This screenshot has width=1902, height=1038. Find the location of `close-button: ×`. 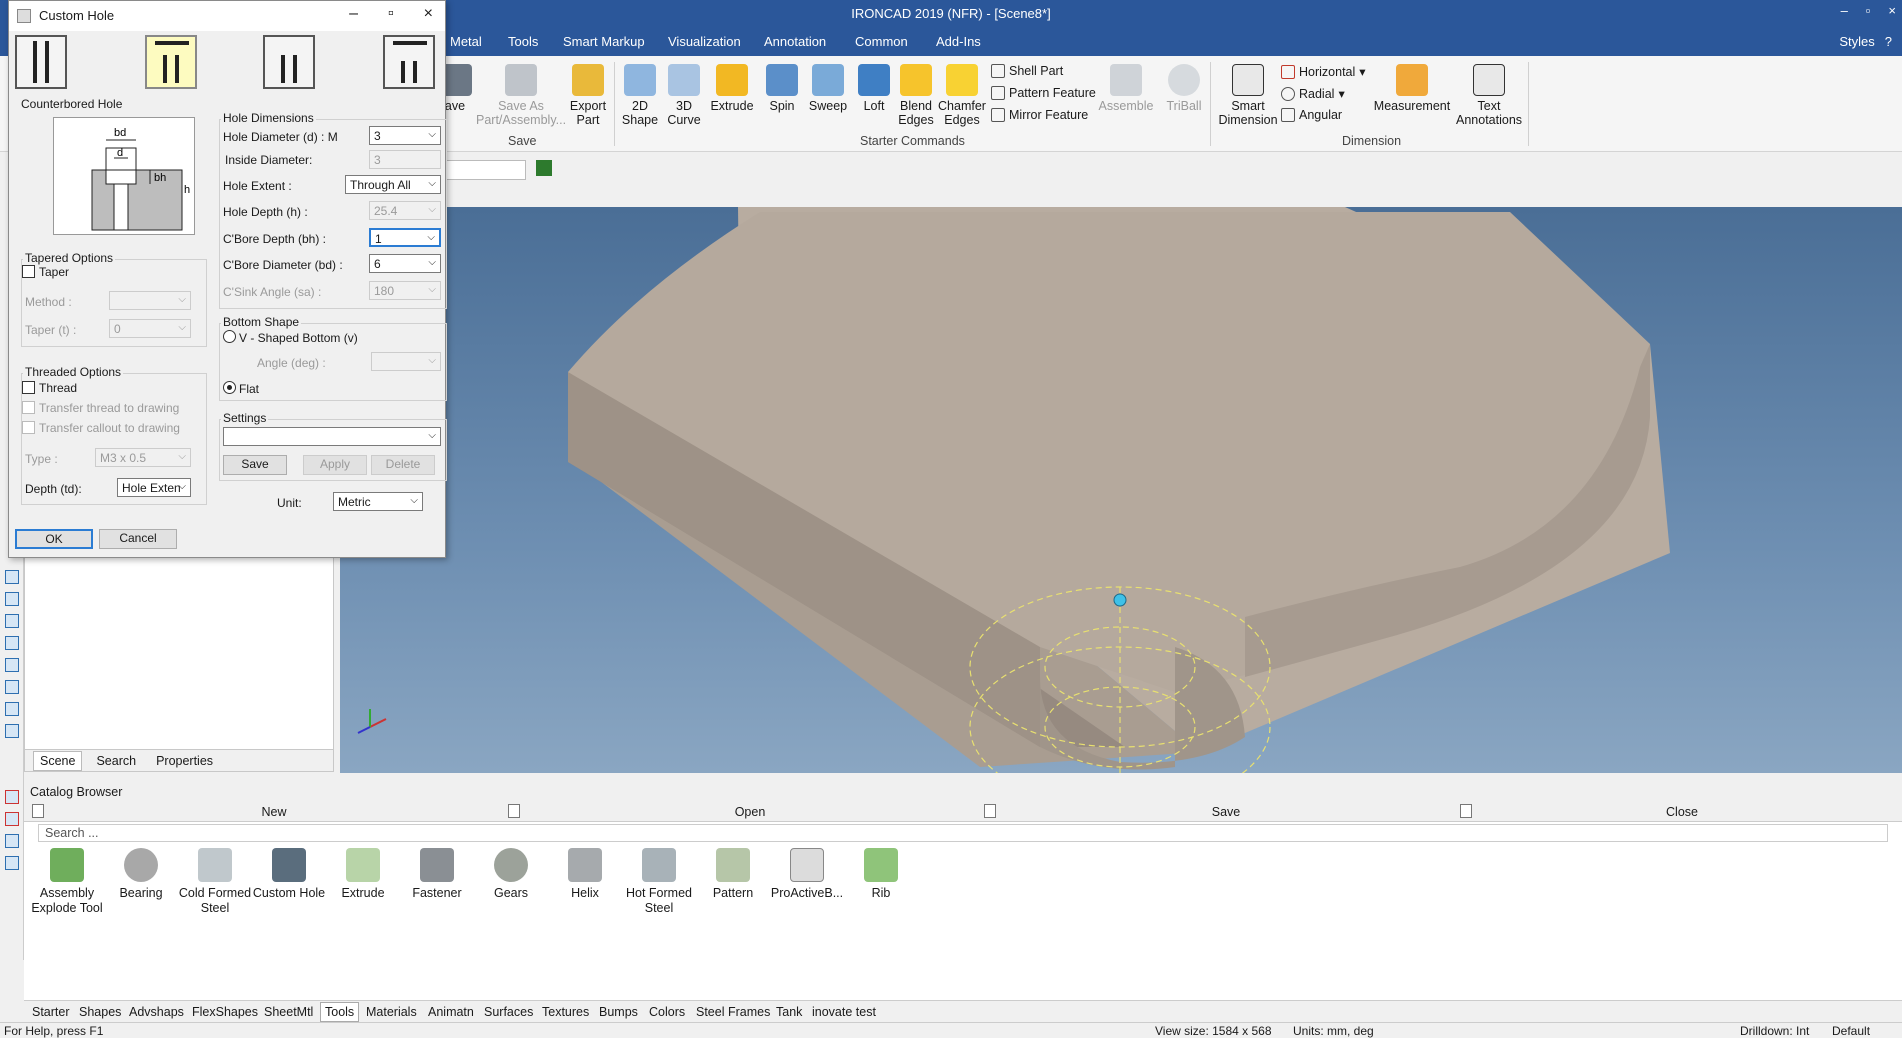

close-button: × is located at coordinates (1892, 10).